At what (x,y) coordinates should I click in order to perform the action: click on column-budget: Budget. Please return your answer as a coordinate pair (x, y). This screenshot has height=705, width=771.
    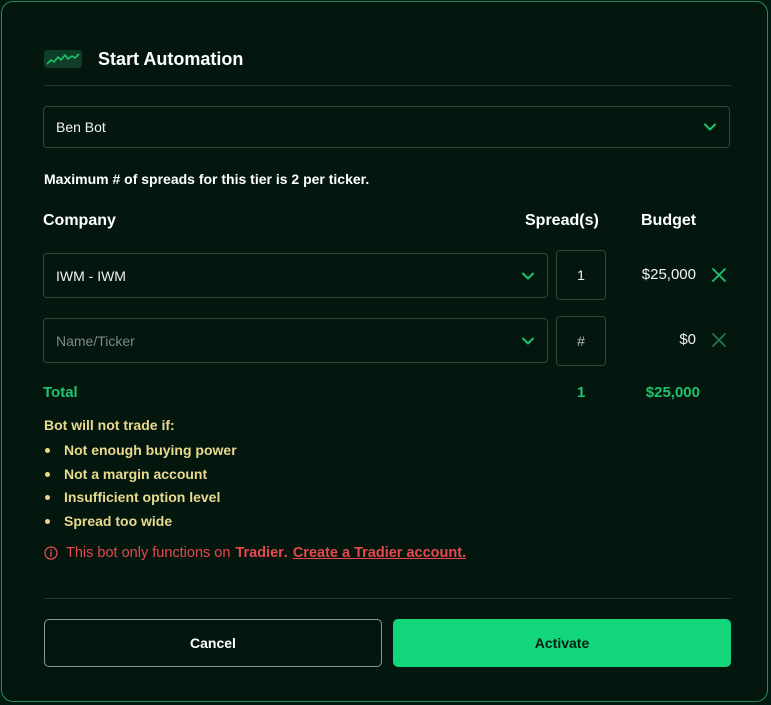
    Looking at the image, I should click on (669, 220).